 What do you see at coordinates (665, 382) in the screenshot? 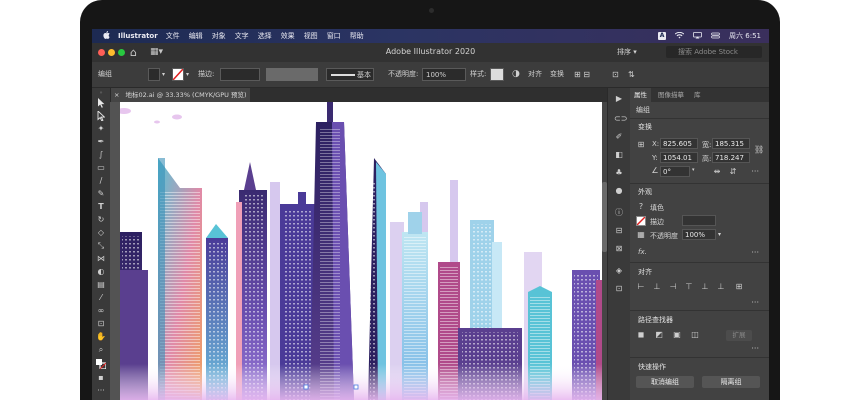
I see `ungroup-button: 取消编组` at bounding box center [665, 382].